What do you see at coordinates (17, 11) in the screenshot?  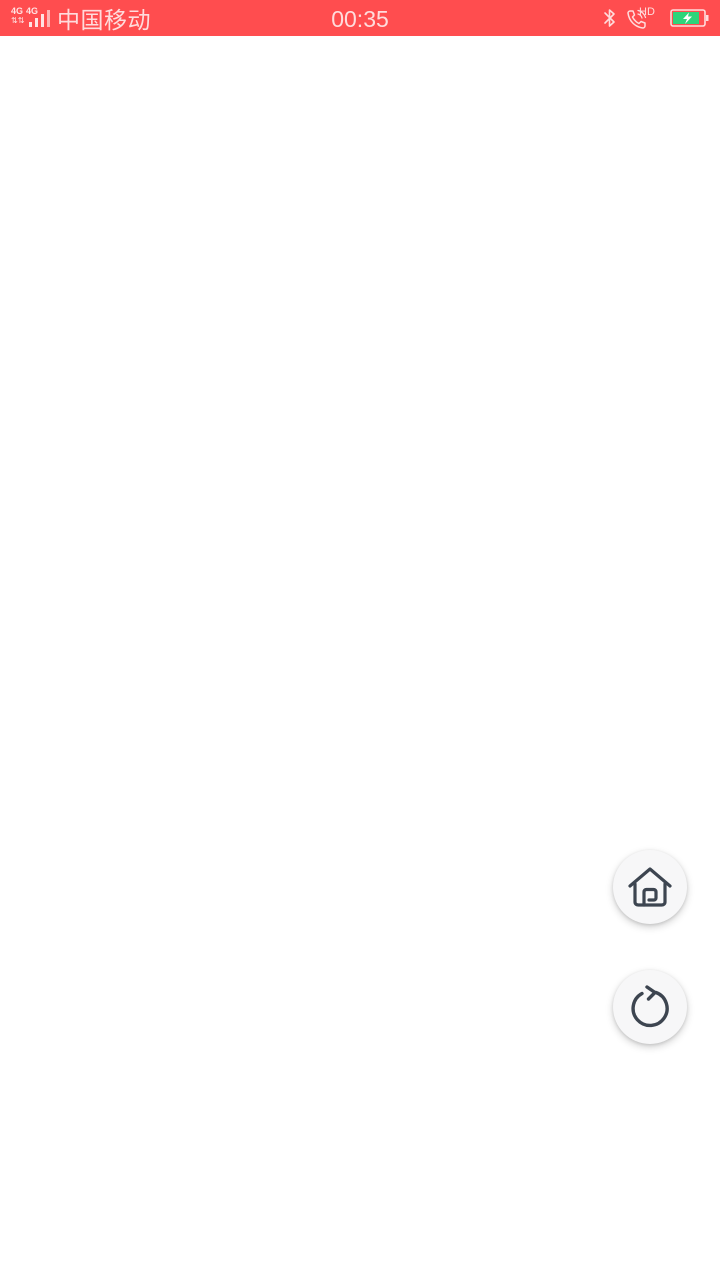 I see `network-type-label-1: 4G` at bounding box center [17, 11].